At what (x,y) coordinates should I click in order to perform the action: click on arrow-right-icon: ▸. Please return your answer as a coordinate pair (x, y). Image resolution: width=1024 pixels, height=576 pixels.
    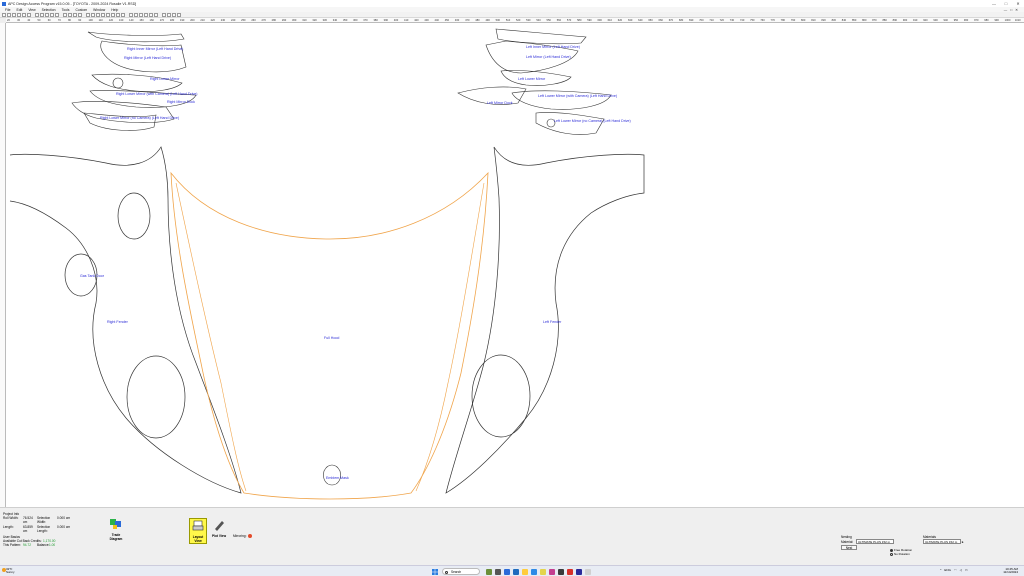
    Looking at the image, I should click on (965, 542).